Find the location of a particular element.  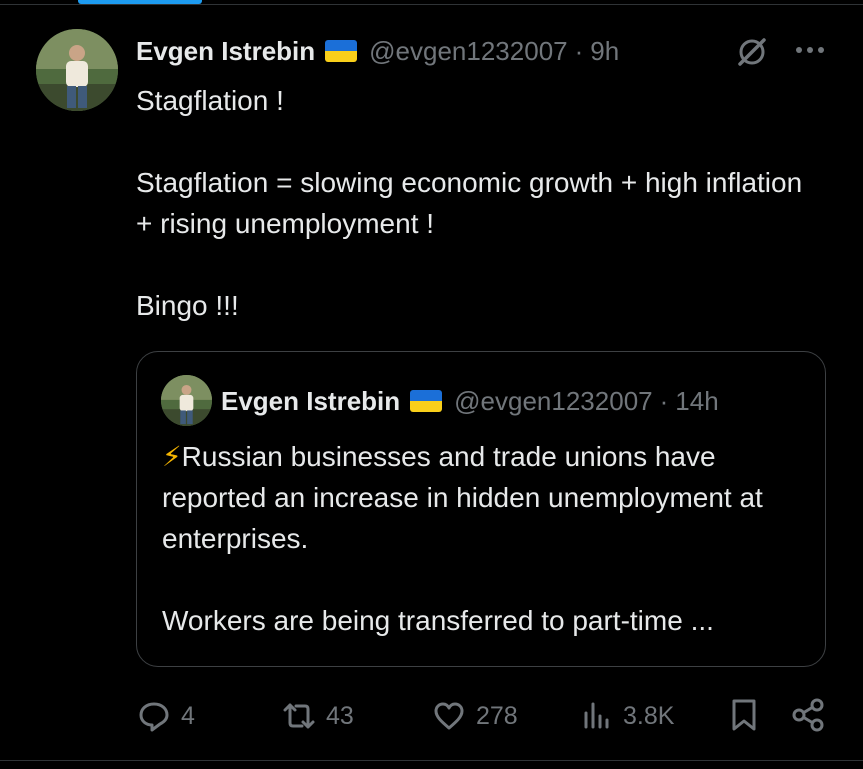

lightning-emoji: ⚡ is located at coordinates (172, 456).